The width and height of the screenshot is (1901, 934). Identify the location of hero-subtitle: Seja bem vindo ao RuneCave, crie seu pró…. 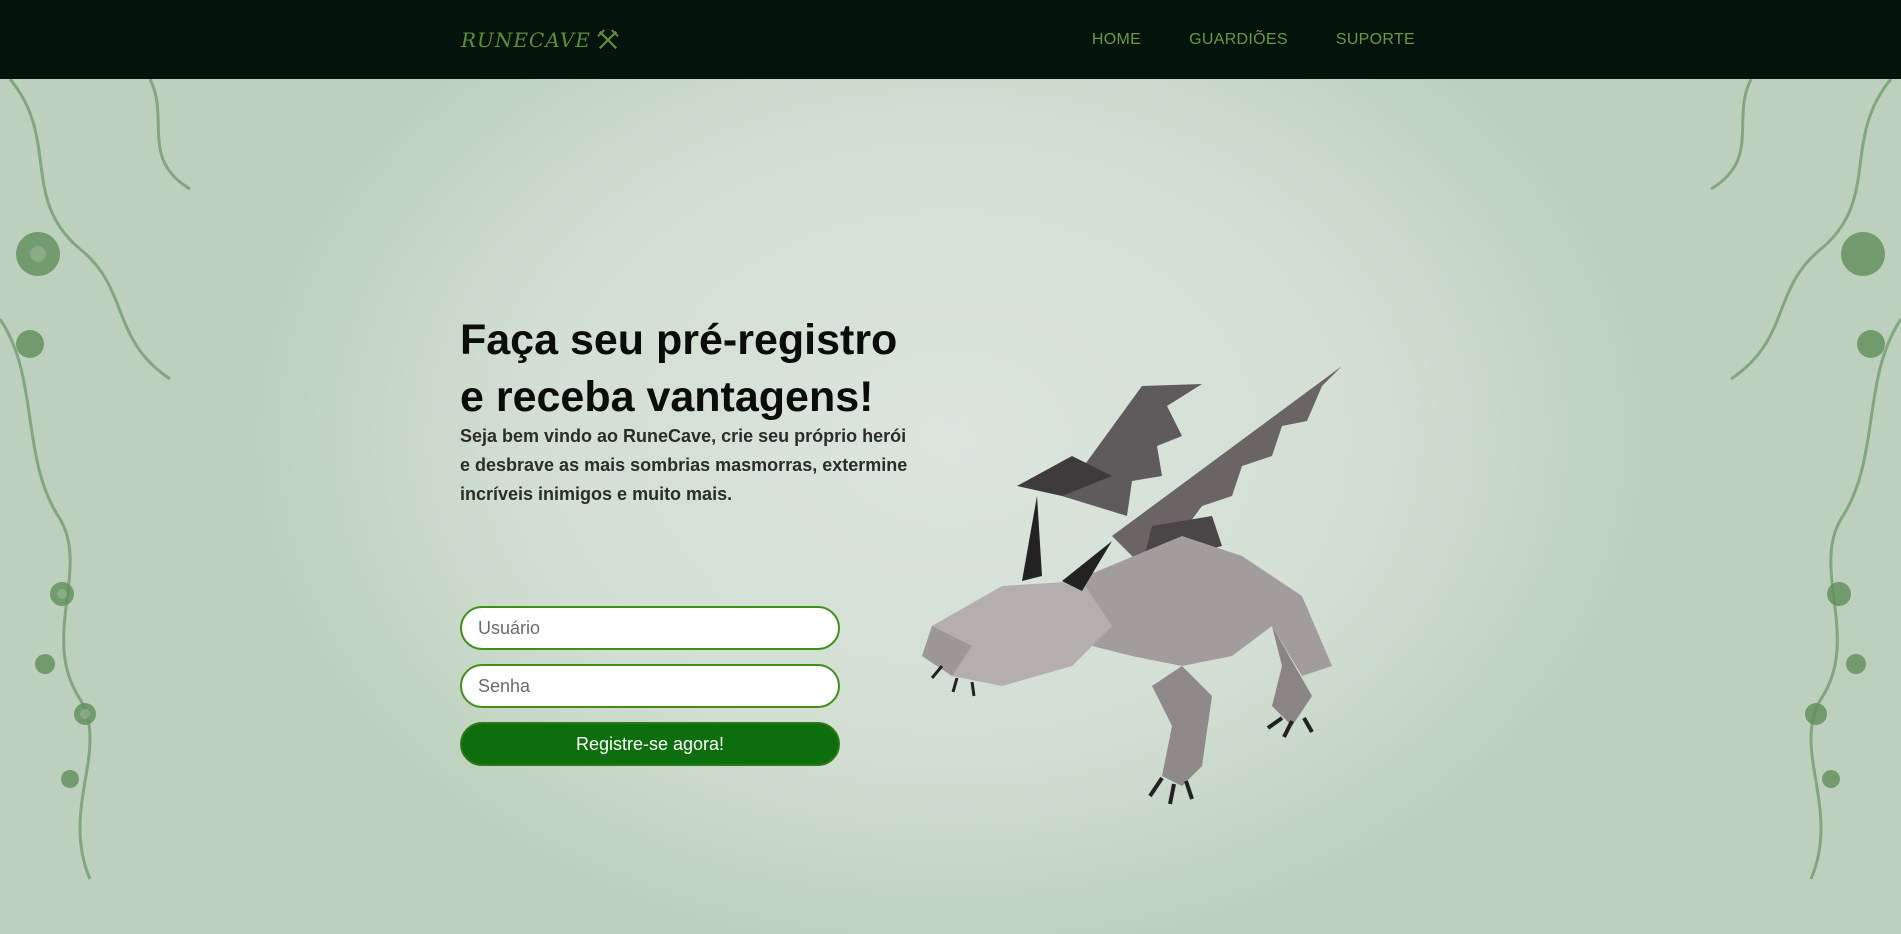
(684, 465).